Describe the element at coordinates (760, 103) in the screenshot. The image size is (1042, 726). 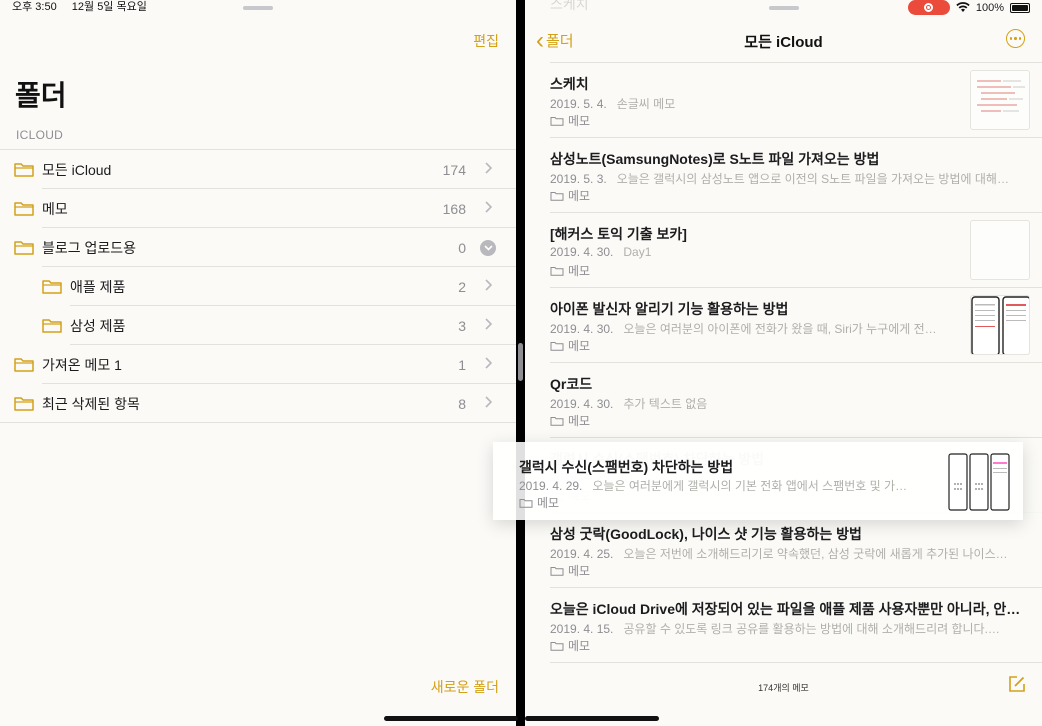
I see `note-meta: 2019. 5. 4. 손글씨 메모` at that location.